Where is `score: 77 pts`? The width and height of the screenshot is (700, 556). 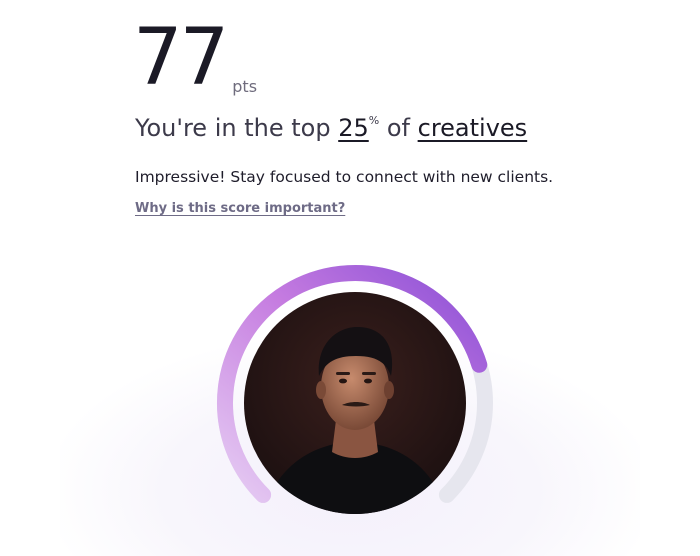
score: 77 pts is located at coordinates (195, 58).